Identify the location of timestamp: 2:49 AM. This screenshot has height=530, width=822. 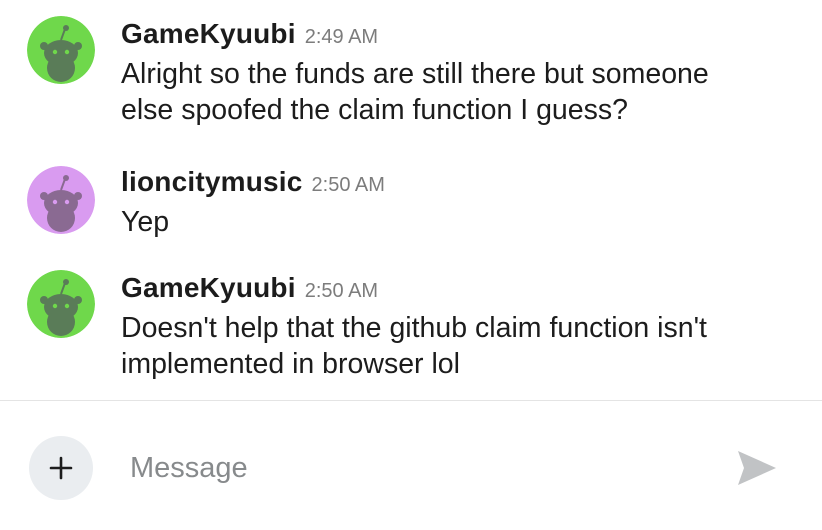
(341, 37).